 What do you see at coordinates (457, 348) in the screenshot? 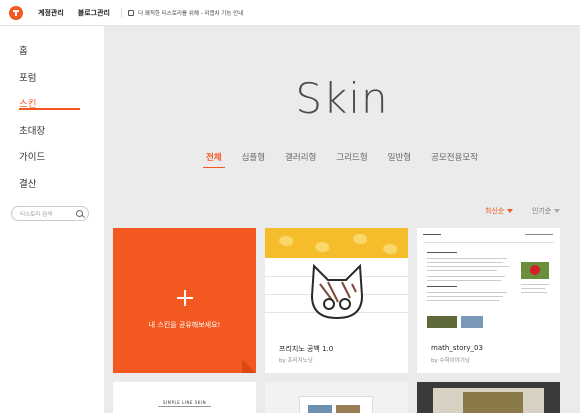
I see `skin-title: math_story_03` at bounding box center [457, 348].